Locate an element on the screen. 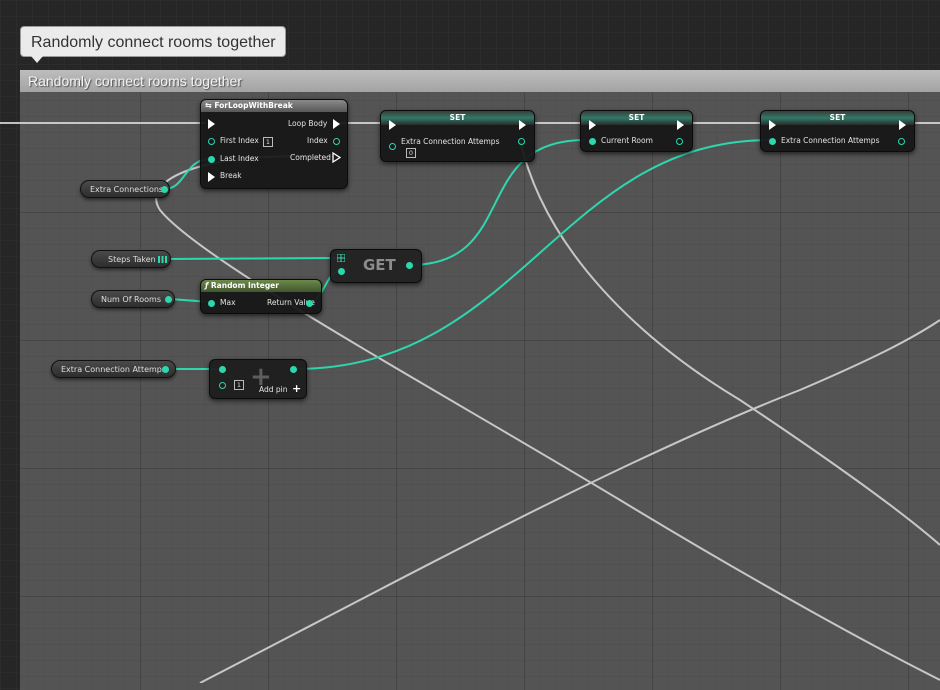 This screenshot has height=690, width=940. var-steps-taken: Steps Taken is located at coordinates (131, 259).